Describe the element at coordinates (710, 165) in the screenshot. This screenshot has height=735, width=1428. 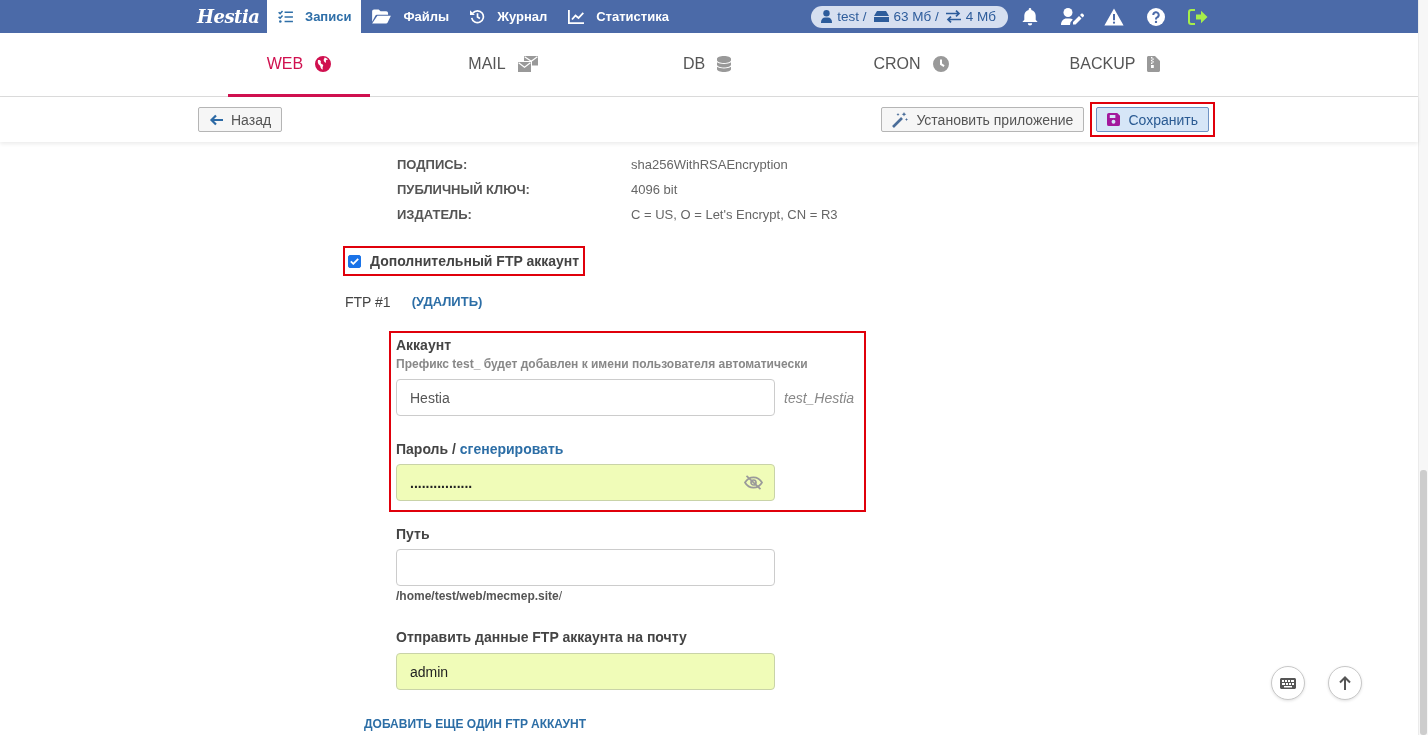
I see `certificate-value: sha256WithRSAEncryption` at that location.